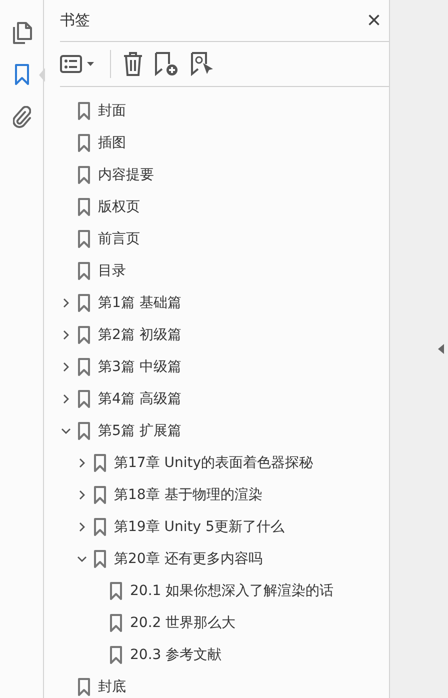  I want to click on bookmark-item: 第3篇 中级篇, so click(140, 367).